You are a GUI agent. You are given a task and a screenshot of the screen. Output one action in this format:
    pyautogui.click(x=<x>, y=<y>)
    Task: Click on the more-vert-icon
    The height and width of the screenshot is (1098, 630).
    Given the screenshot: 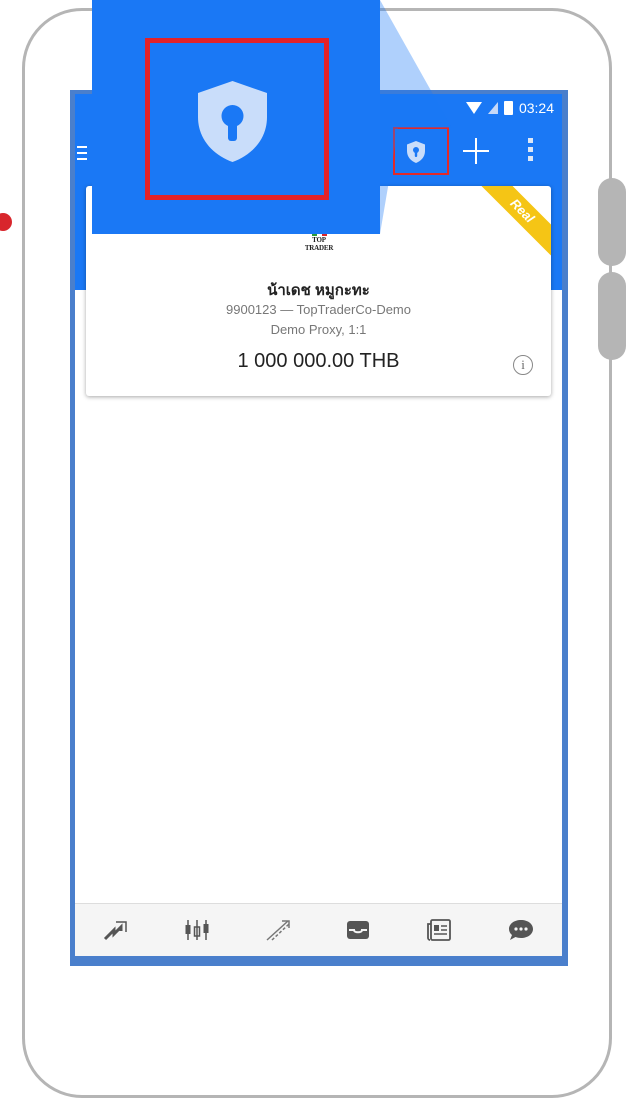 What is the action you would take?
    pyautogui.click(x=531, y=151)
    